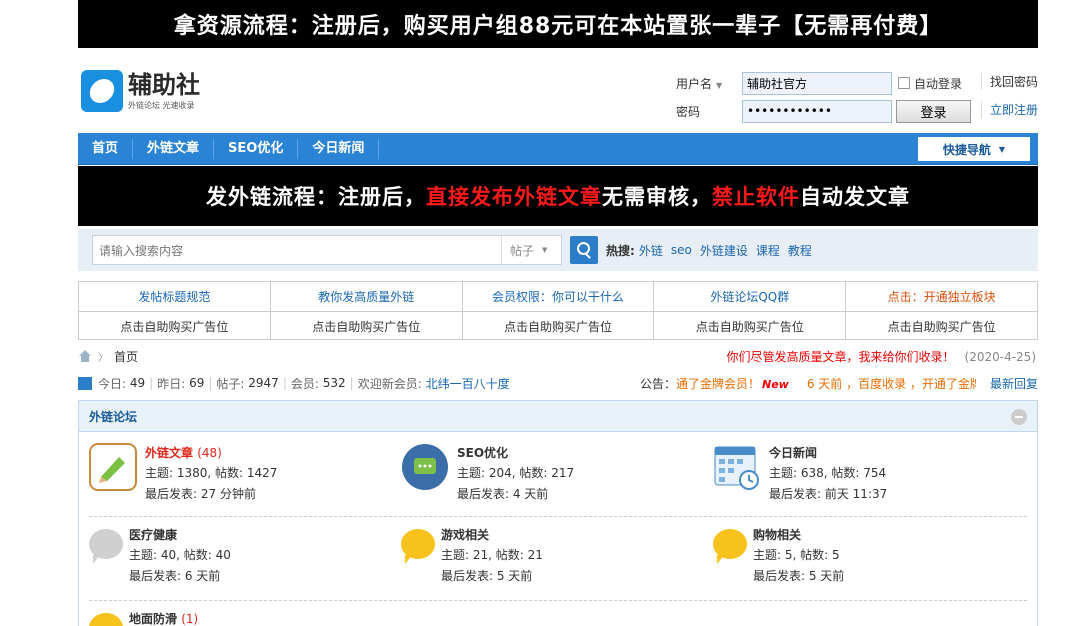 The image size is (1084, 626). What do you see at coordinates (1009, 109) in the screenshot?
I see `register-link: 立即注册` at bounding box center [1009, 109].